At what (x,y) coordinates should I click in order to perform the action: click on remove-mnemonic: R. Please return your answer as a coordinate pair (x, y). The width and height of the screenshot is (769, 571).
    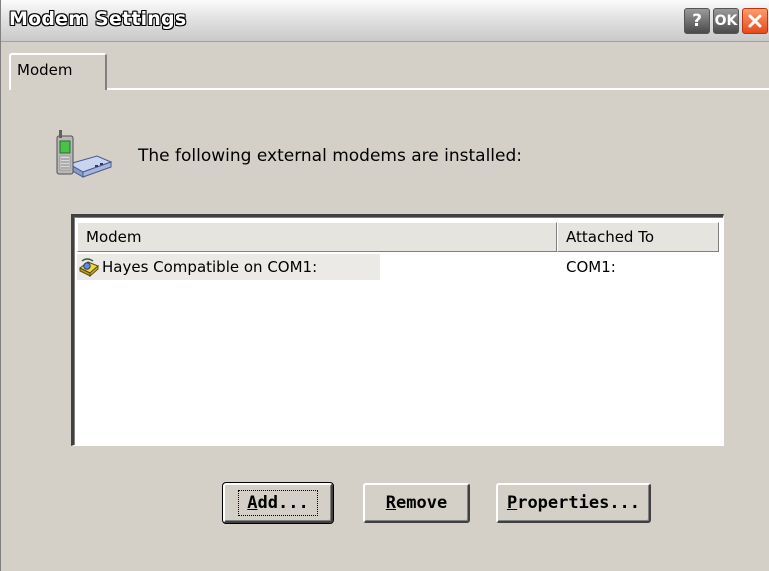
    Looking at the image, I should click on (391, 503).